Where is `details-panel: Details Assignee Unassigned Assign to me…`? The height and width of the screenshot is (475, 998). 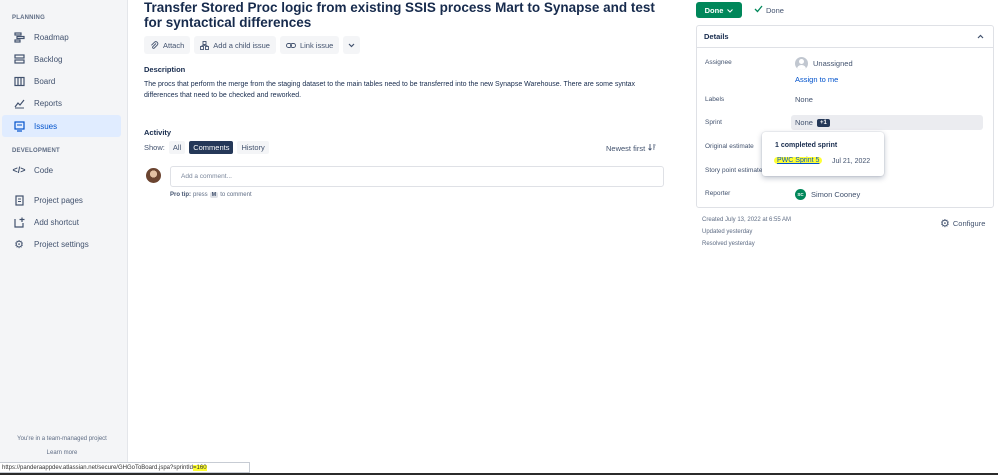
details-panel: Details Assignee Unassigned Assign to me… is located at coordinates (845, 116).